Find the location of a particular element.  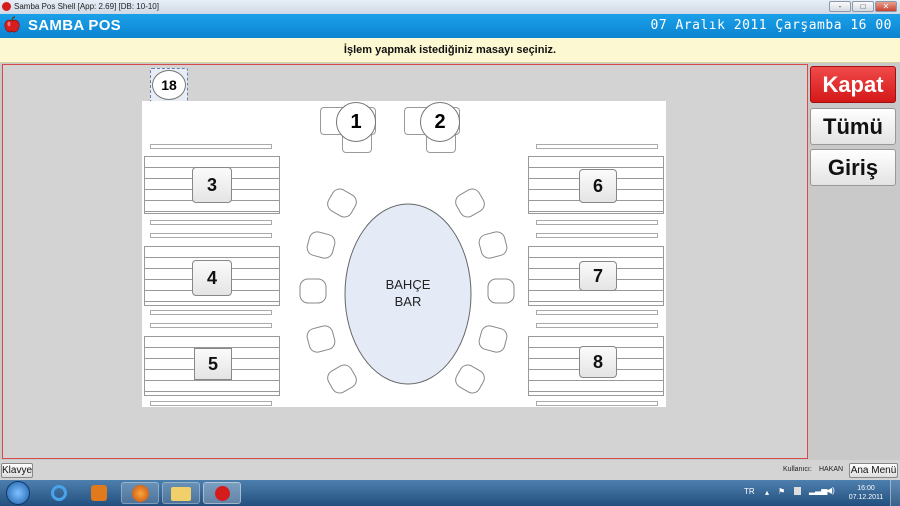

battery-icon is located at coordinates (797, 491).